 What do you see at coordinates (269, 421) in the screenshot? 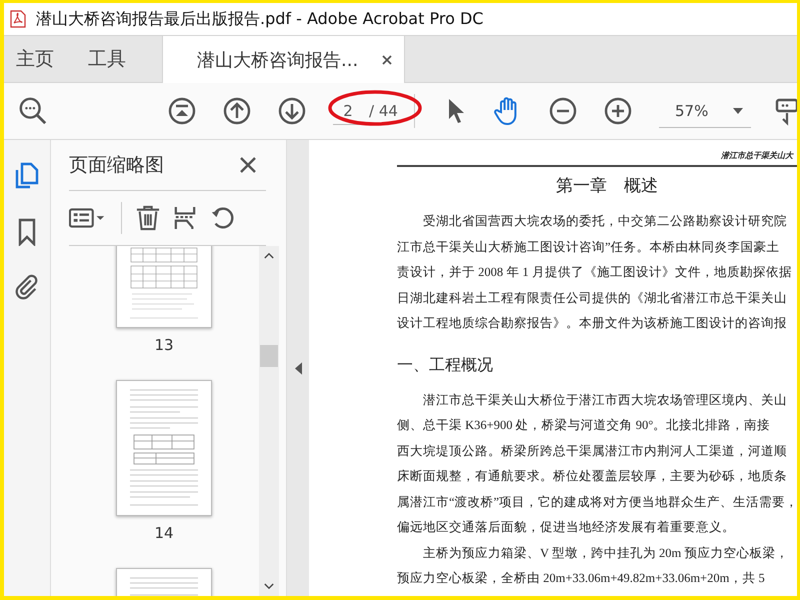
I see `scrollbar` at bounding box center [269, 421].